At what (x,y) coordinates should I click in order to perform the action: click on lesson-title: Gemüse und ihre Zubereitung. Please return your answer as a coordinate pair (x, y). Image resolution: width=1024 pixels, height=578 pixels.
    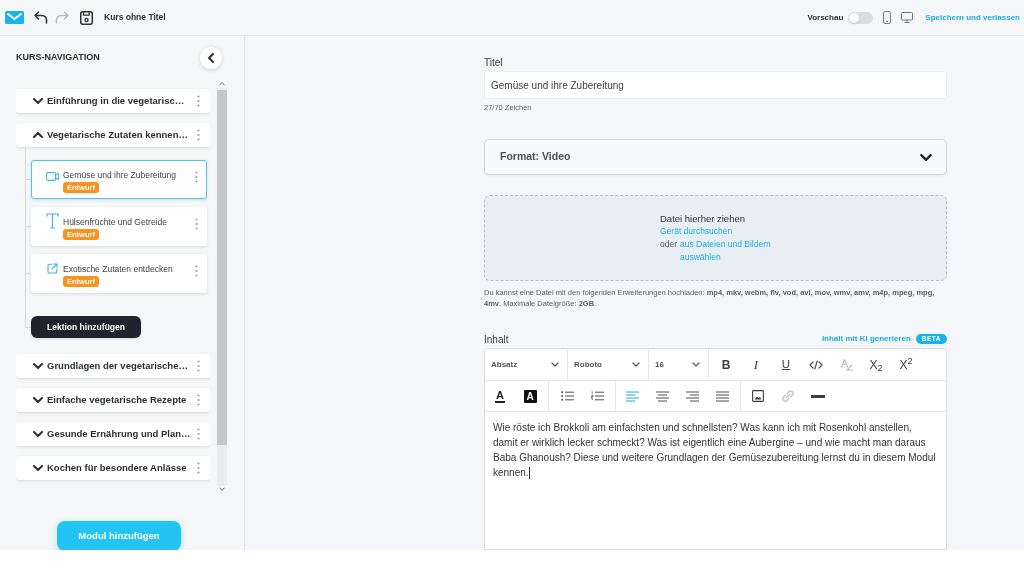
    Looking at the image, I should click on (119, 175).